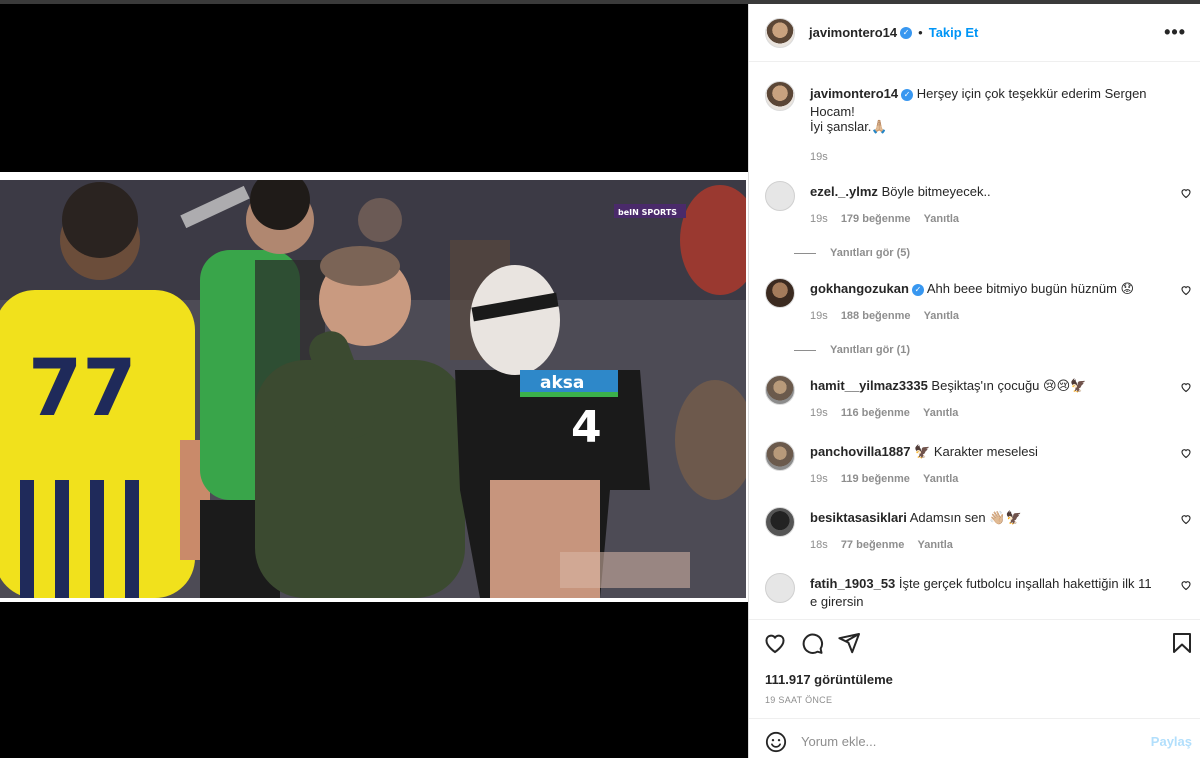 The width and height of the screenshot is (1200, 758). What do you see at coordinates (876, 219) in the screenshot?
I see `comment-likes: 179 beğenme` at bounding box center [876, 219].